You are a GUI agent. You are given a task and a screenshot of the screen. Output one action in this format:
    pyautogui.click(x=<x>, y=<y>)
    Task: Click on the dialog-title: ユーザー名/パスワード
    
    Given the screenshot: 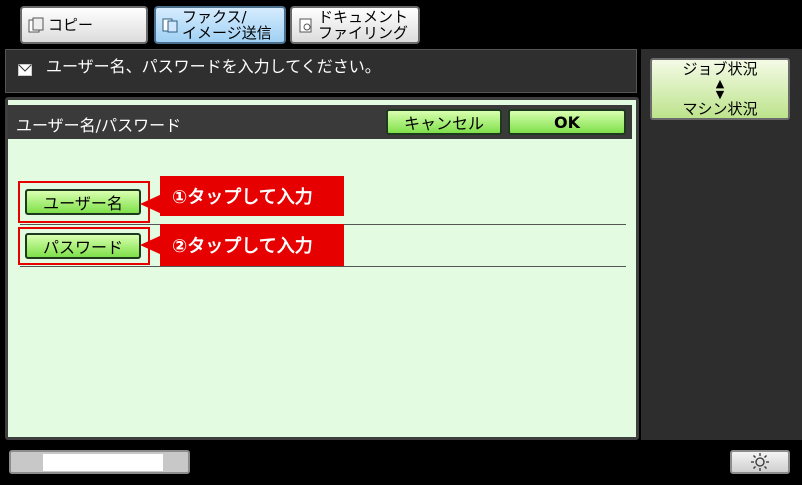 What is the action you would take?
    pyautogui.click(x=99, y=125)
    